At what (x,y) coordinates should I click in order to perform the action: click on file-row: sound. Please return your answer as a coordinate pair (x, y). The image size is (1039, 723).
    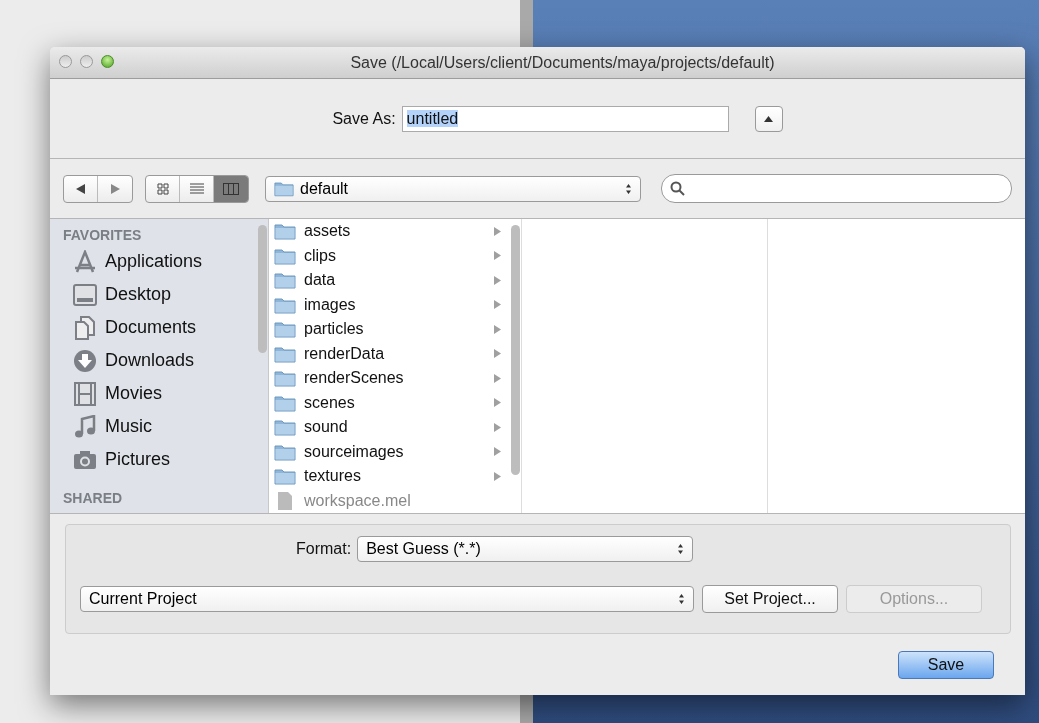
    Looking at the image, I should click on (391, 427).